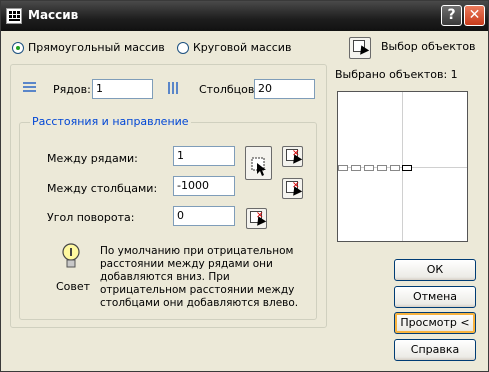 This screenshot has height=372, width=489. What do you see at coordinates (18, 48) in the screenshot?
I see `rect-array-radio` at bounding box center [18, 48].